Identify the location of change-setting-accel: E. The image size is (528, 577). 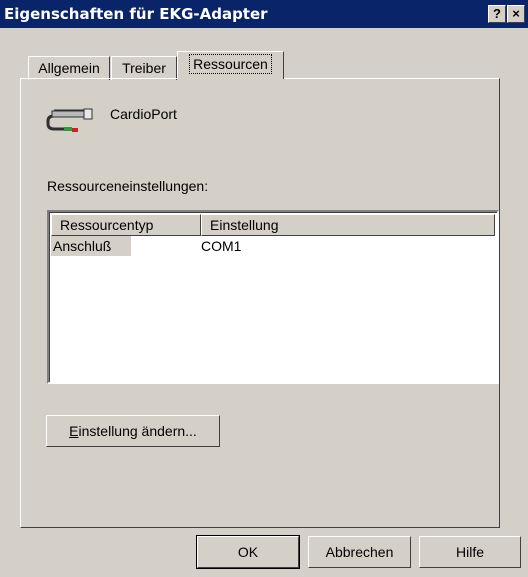
(74, 431).